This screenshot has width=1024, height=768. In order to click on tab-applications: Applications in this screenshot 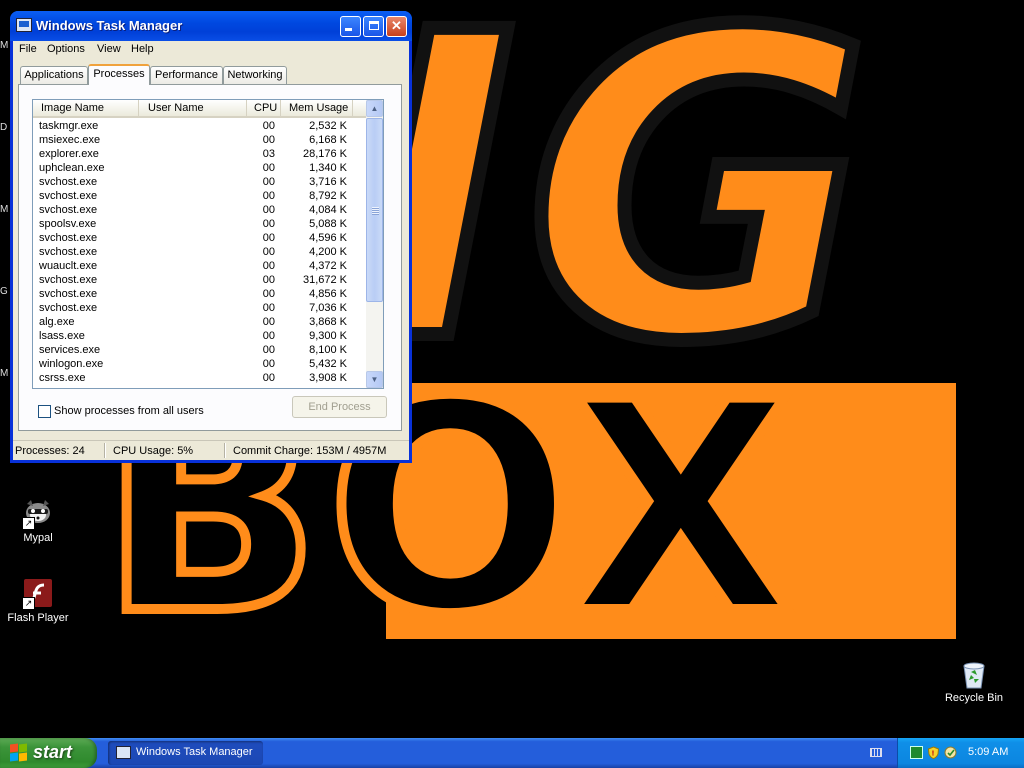, I will do `click(54, 75)`.